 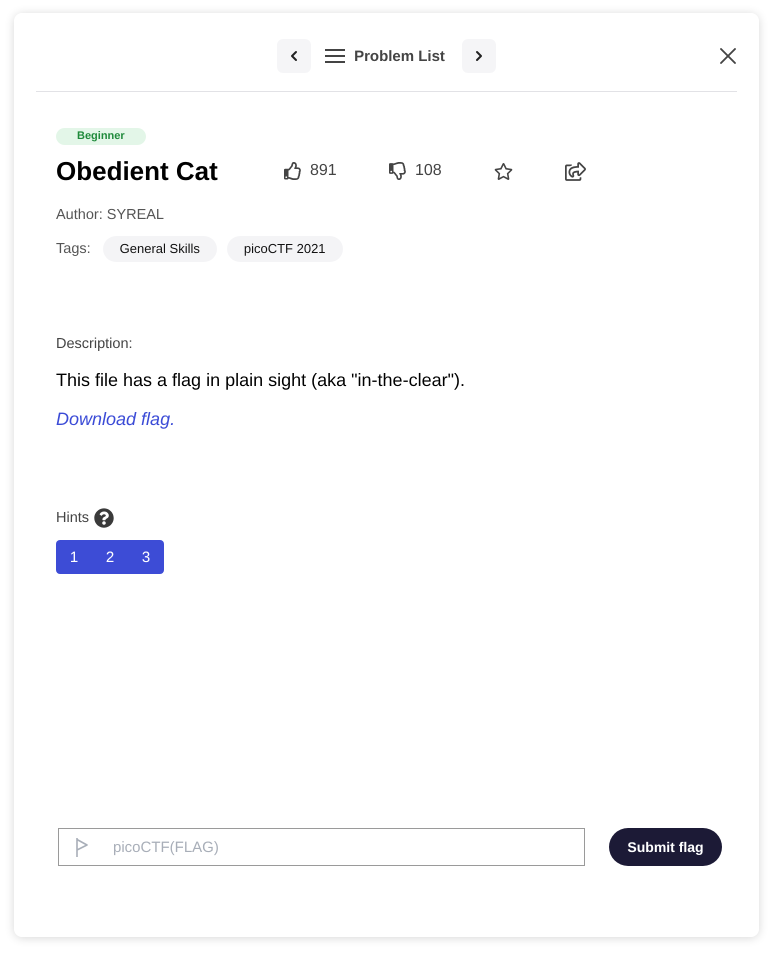 I want to click on star-button, so click(x=503, y=171).